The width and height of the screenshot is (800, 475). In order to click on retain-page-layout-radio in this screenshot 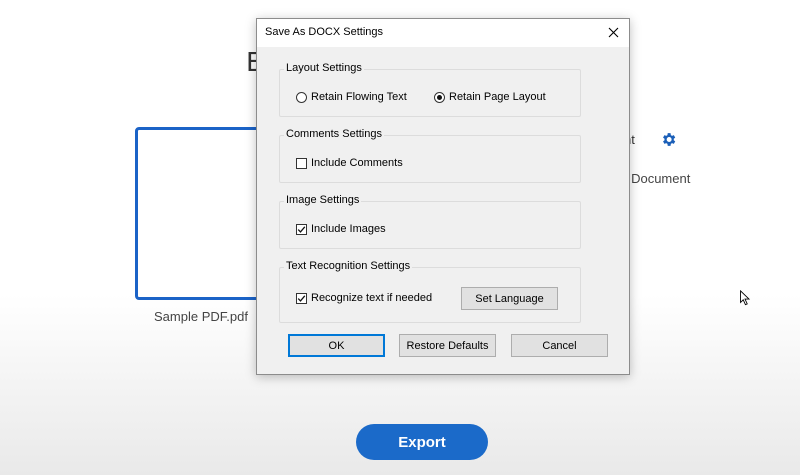, I will do `click(439, 97)`.